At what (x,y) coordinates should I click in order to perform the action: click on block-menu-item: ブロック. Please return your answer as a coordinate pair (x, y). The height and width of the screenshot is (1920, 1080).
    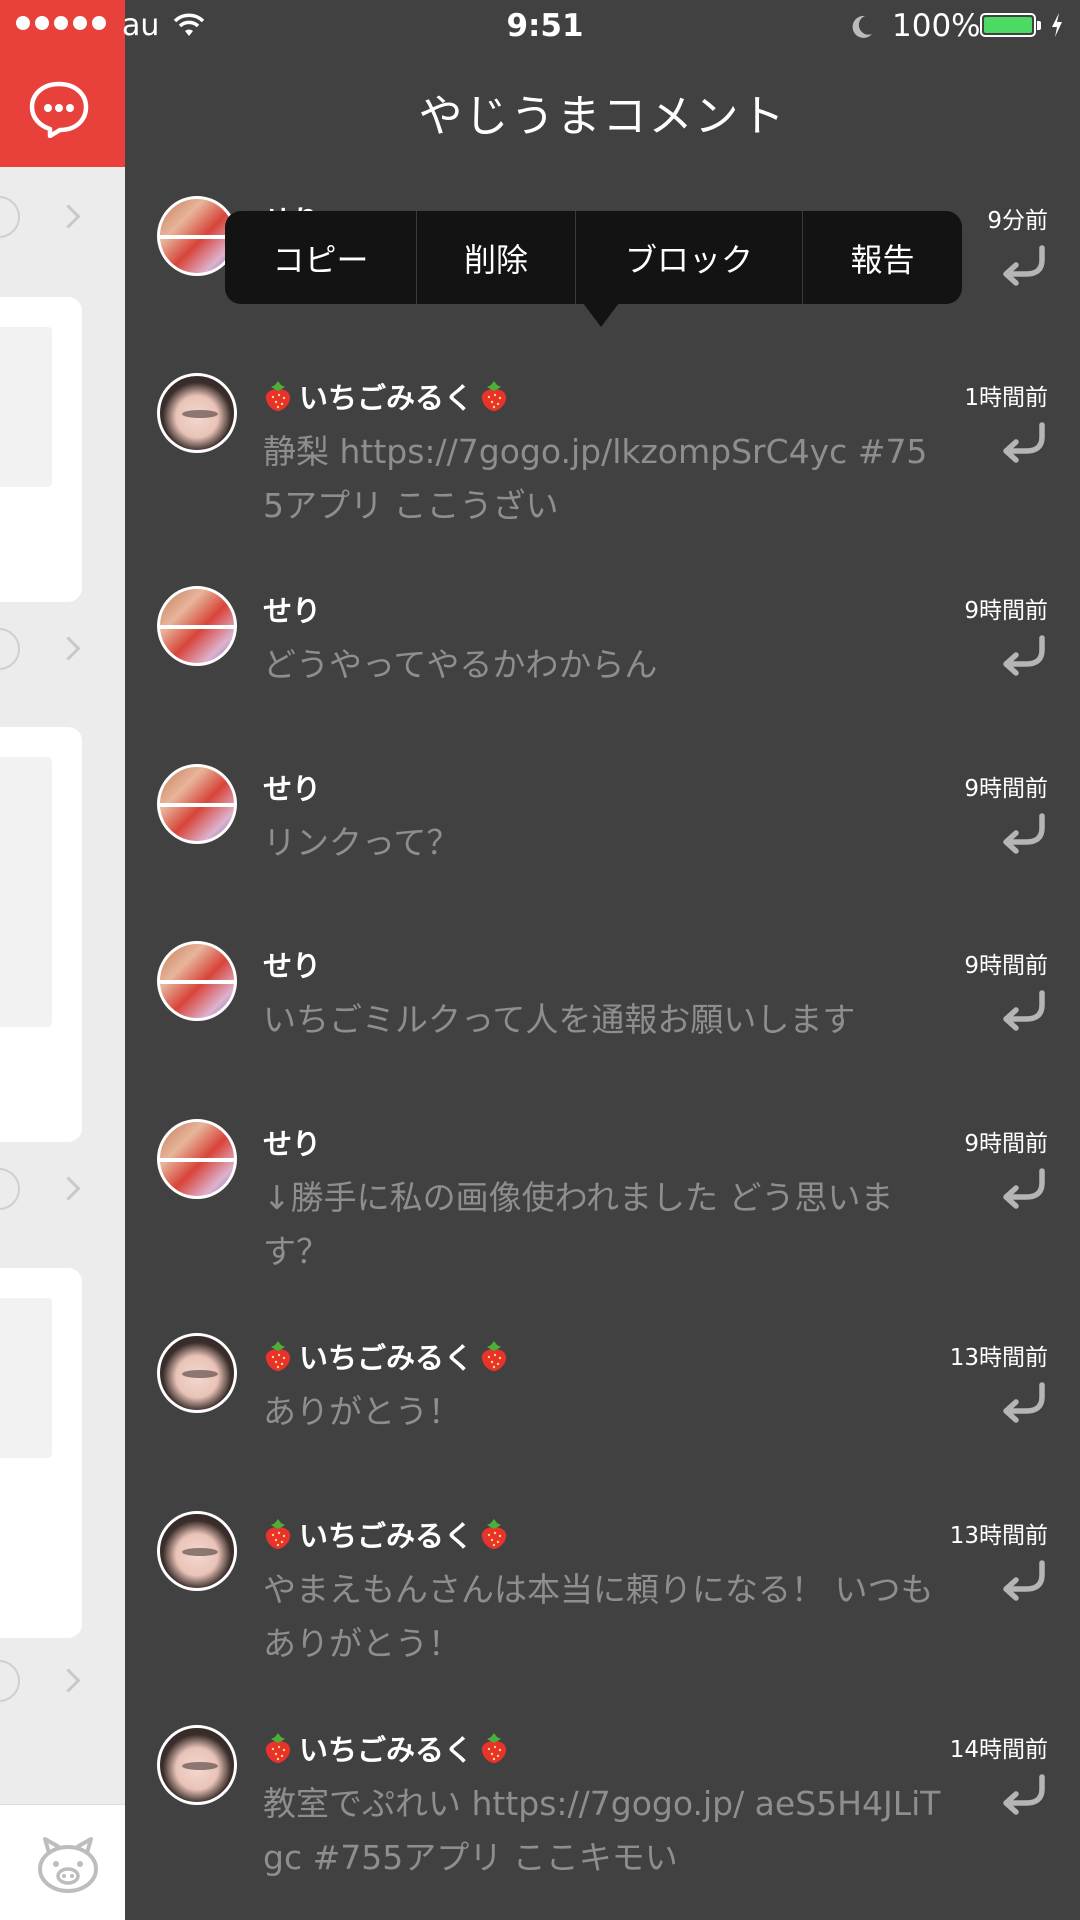
    Looking at the image, I should click on (689, 257).